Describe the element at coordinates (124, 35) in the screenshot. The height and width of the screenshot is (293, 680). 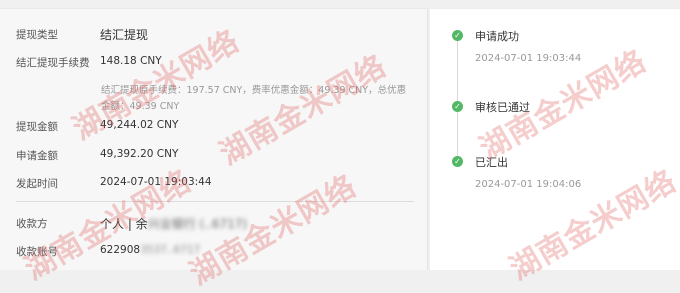
I see `withdraw-type-value: 结汇提现` at that location.